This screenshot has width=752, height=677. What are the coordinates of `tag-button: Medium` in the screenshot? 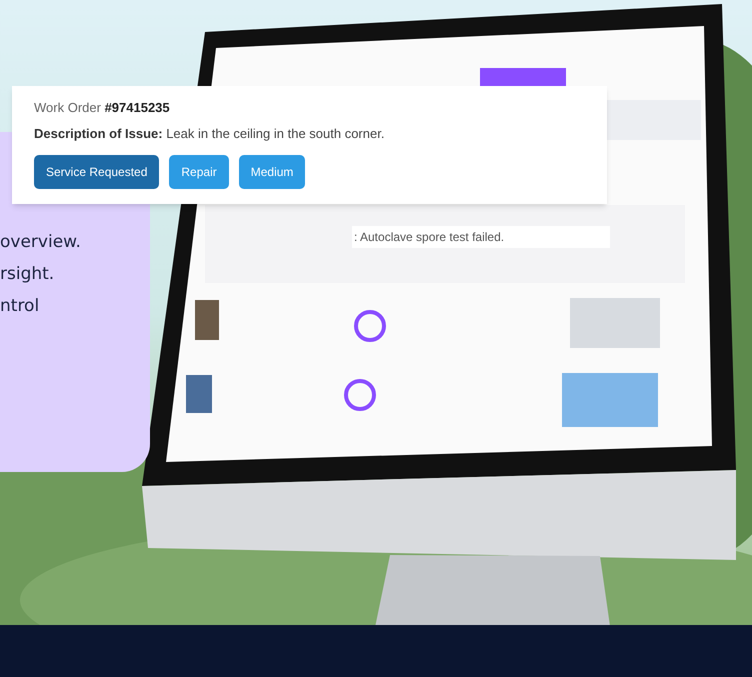 It's located at (272, 172).